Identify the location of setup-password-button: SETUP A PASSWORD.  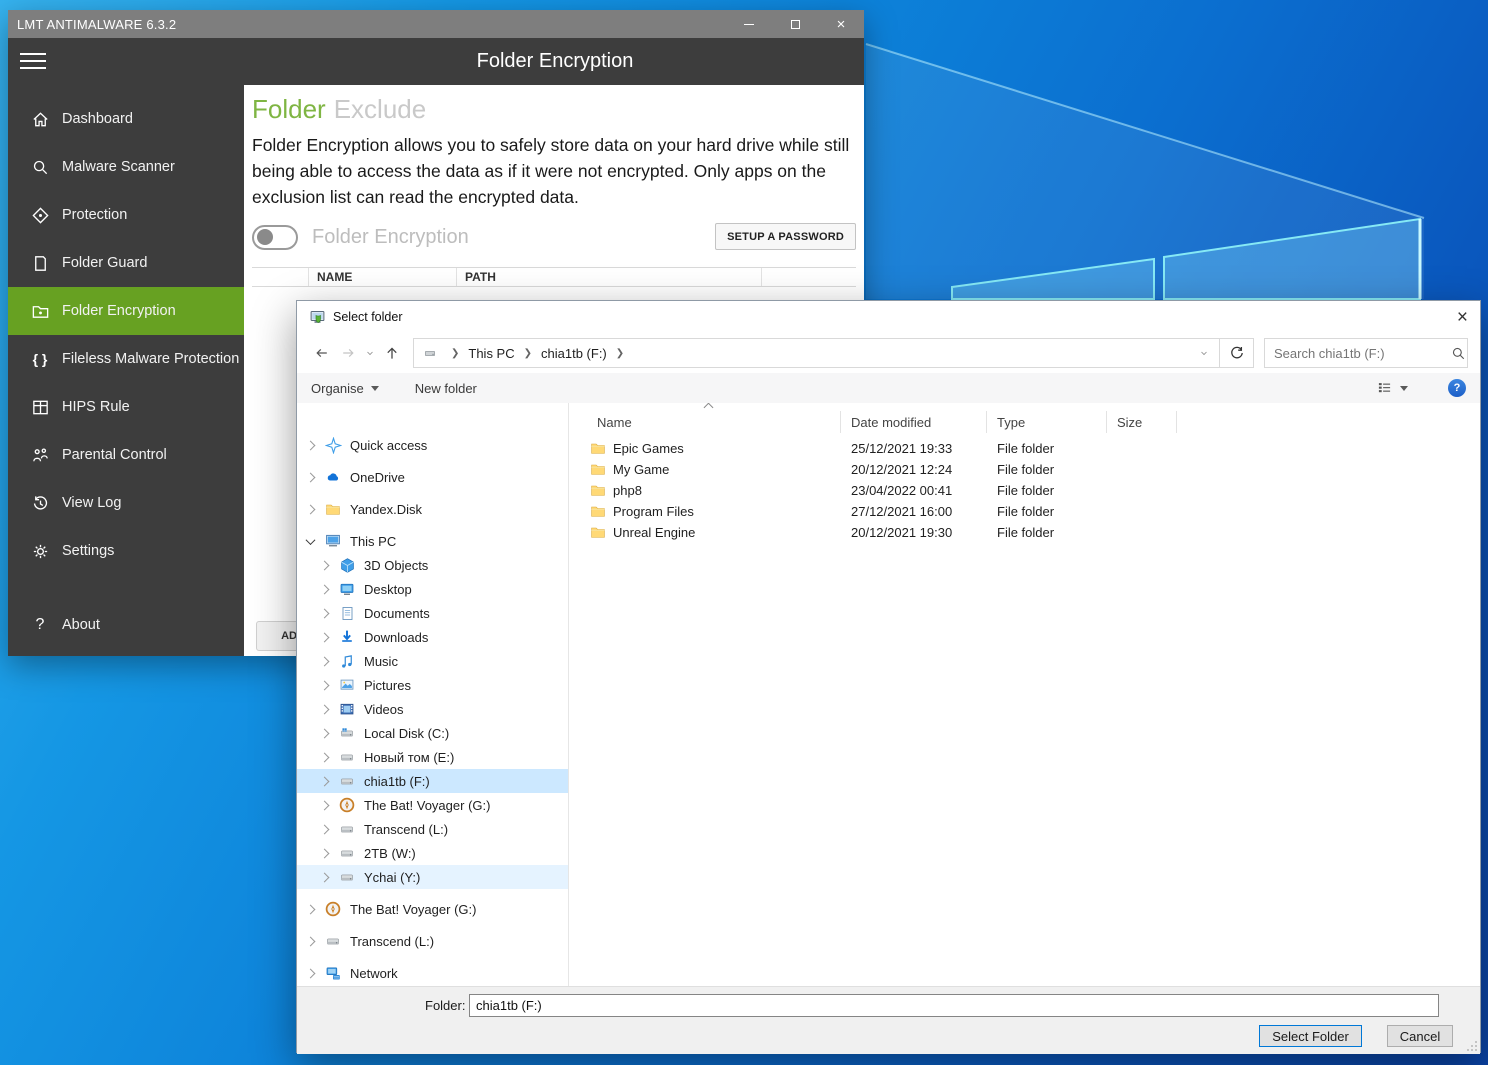
(785, 236).